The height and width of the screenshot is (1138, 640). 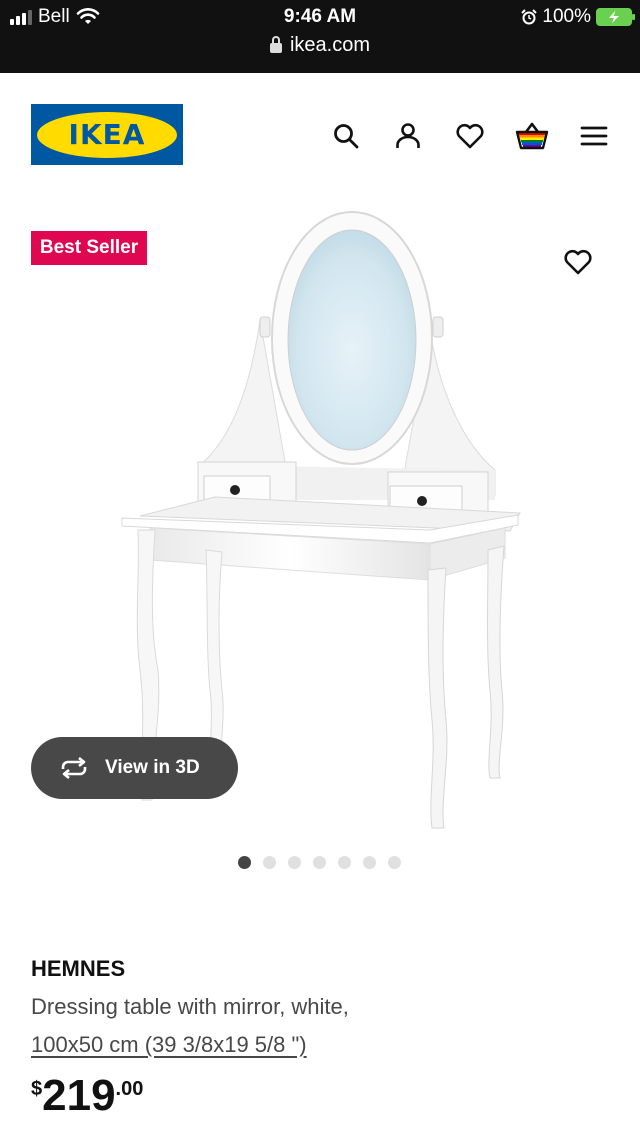 What do you see at coordinates (566, 16) in the screenshot?
I see `battery-percent: 100%` at bounding box center [566, 16].